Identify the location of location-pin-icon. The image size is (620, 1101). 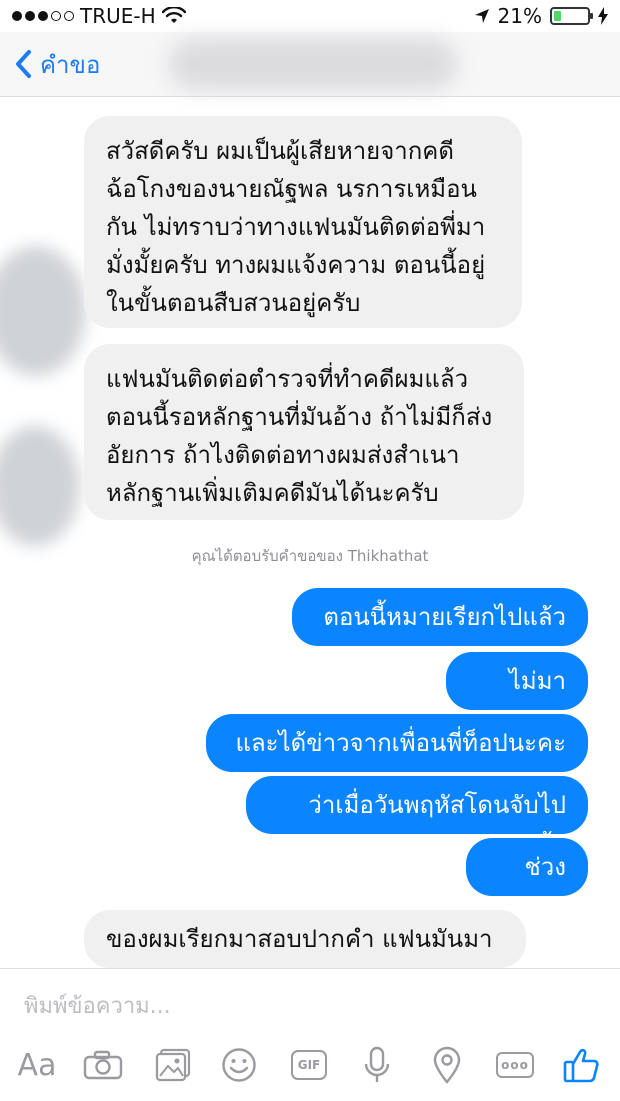
(447, 1065).